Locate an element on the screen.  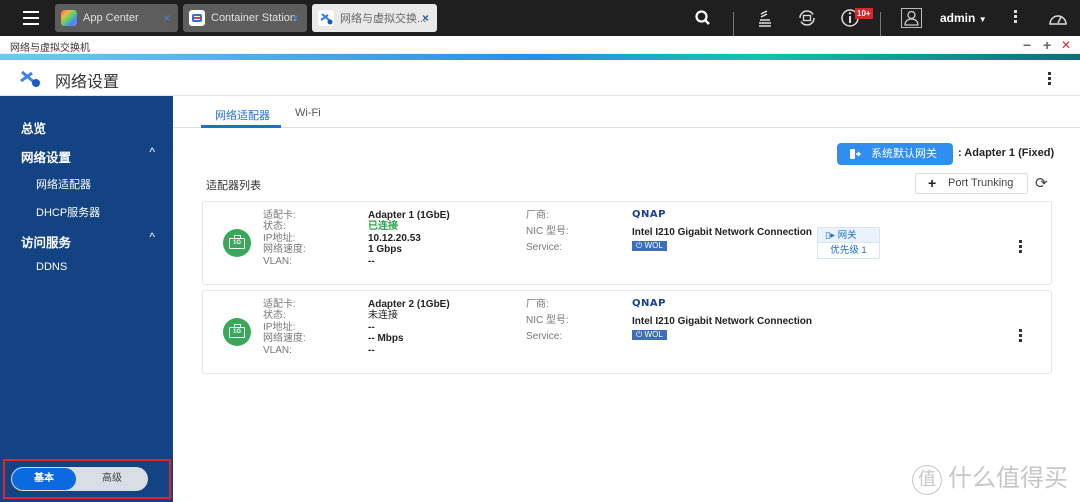
tab-app-center: App Center × is located at coordinates (116, 18).